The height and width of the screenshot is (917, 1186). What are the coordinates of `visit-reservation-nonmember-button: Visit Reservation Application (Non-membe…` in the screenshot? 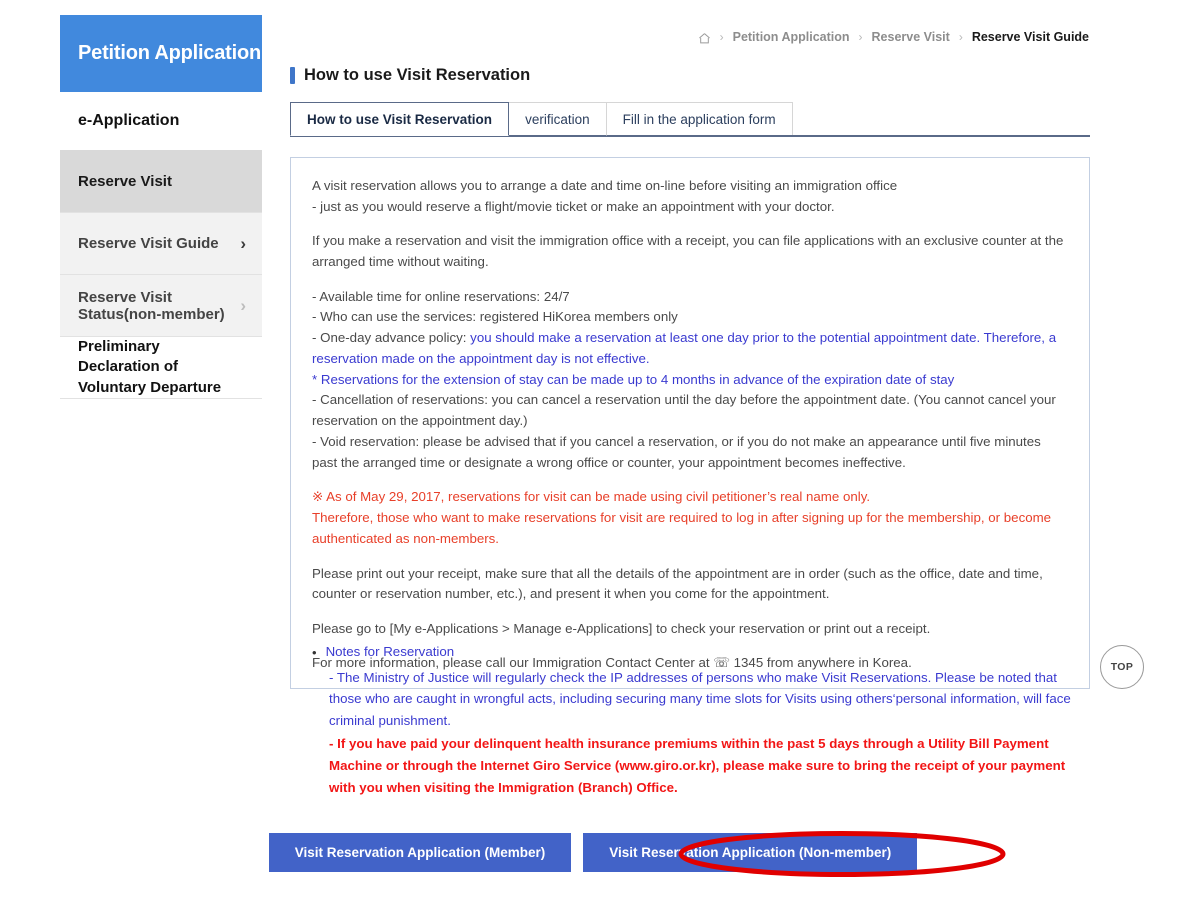 It's located at (750, 852).